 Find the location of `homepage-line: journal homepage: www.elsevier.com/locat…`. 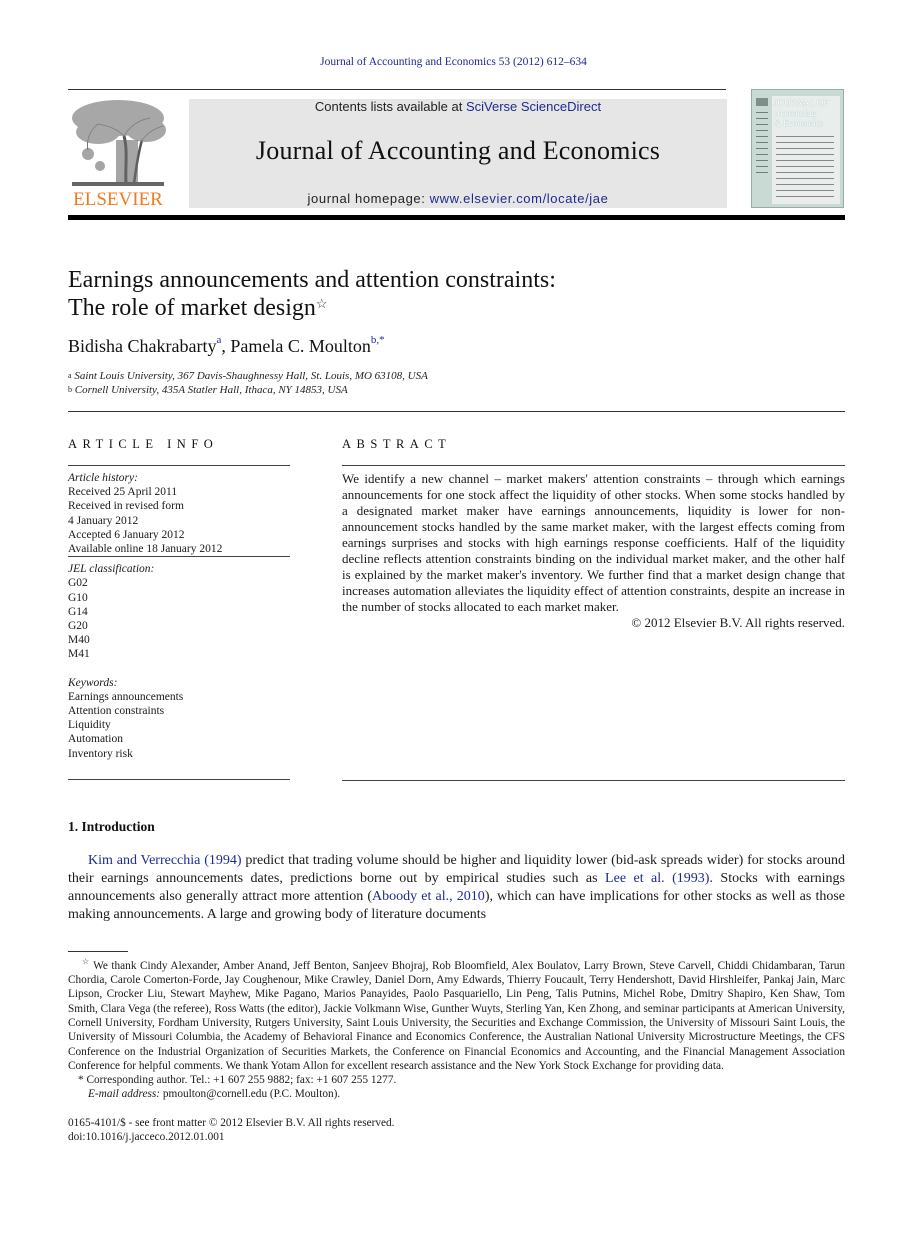

homepage-line: journal homepage: www.elsevier.com/locat… is located at coordinates (458, 198).